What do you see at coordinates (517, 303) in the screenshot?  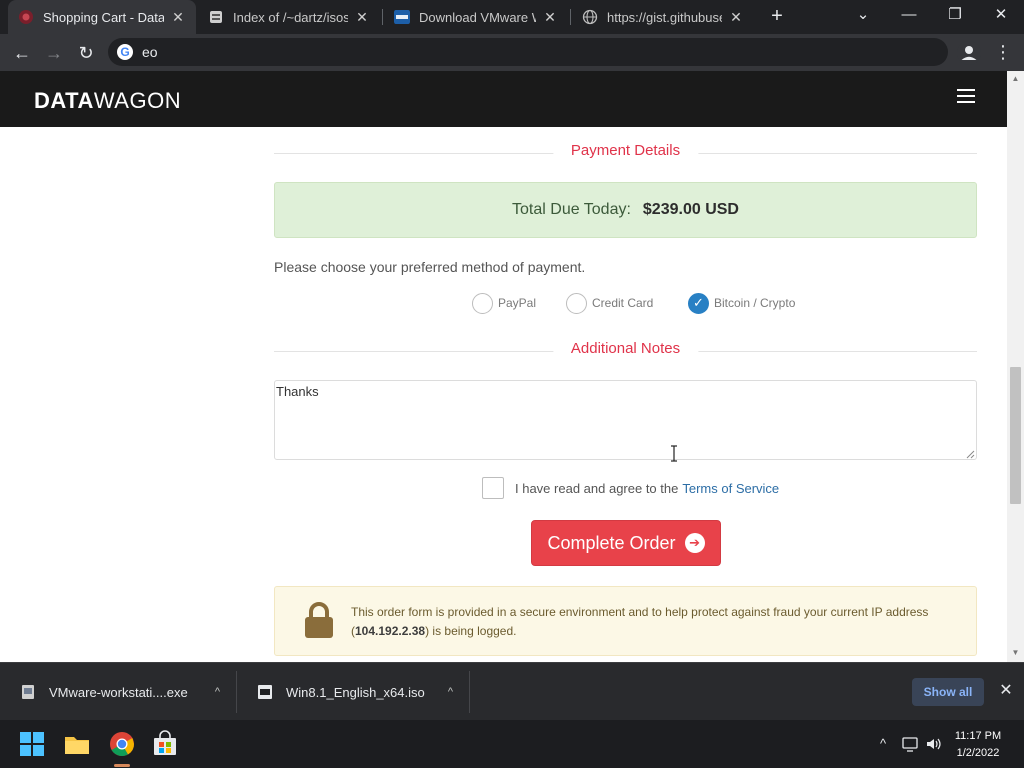 I see `paypal-label: PayPal` at bounding box center [517, 303].